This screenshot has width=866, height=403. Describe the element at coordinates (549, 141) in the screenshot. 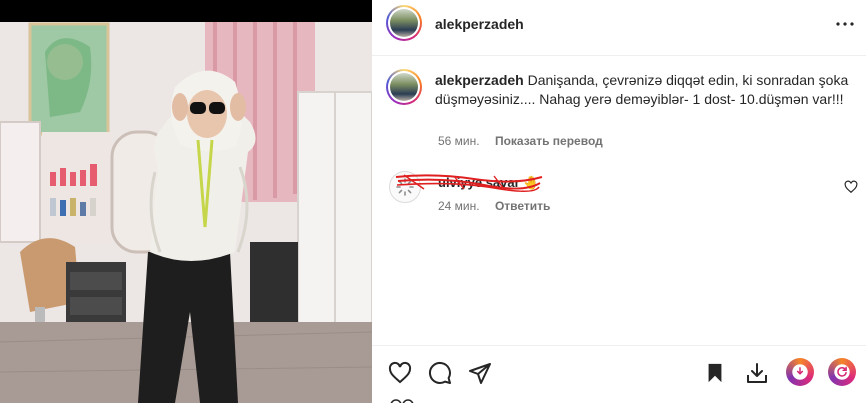

I see `show-translation-button: Показать перевод` at that location.